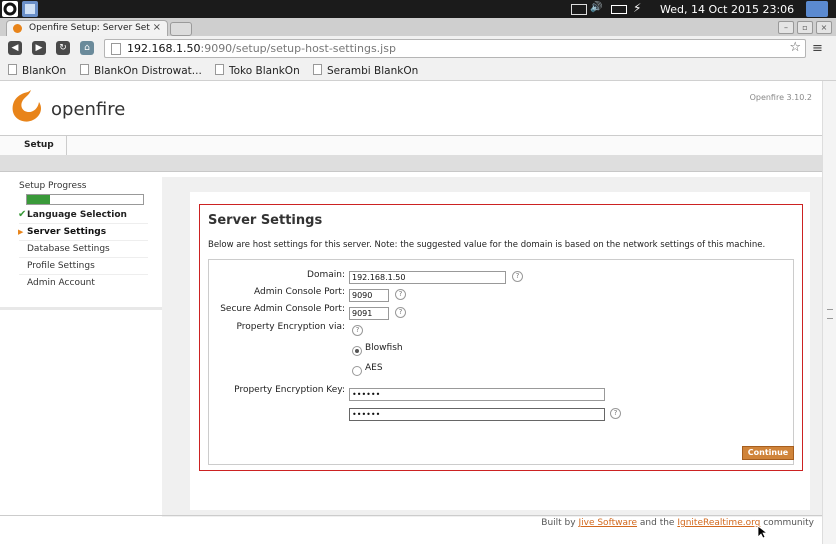 The height and width of the screenshot is (544, 836). I want to click on forward-icon: ▶, so click(39, 48).